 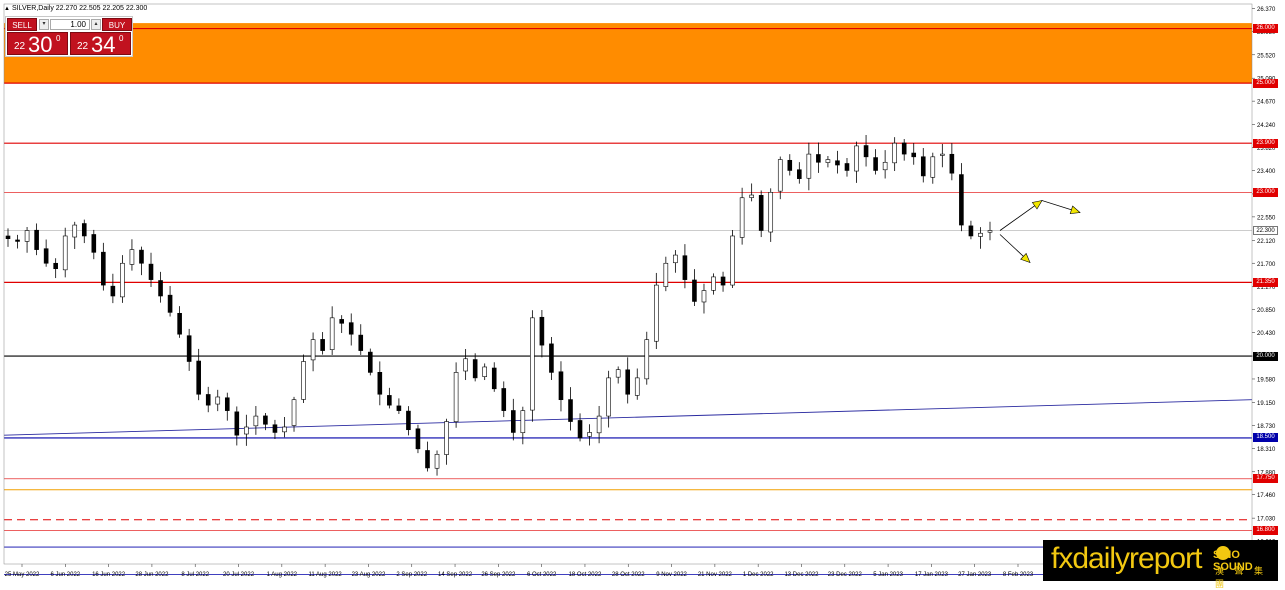 What do you see at coordinates (1266, 56) in the screenshot?
I see `y-tick-label: 25.520` at bounding box center [1266, 56].